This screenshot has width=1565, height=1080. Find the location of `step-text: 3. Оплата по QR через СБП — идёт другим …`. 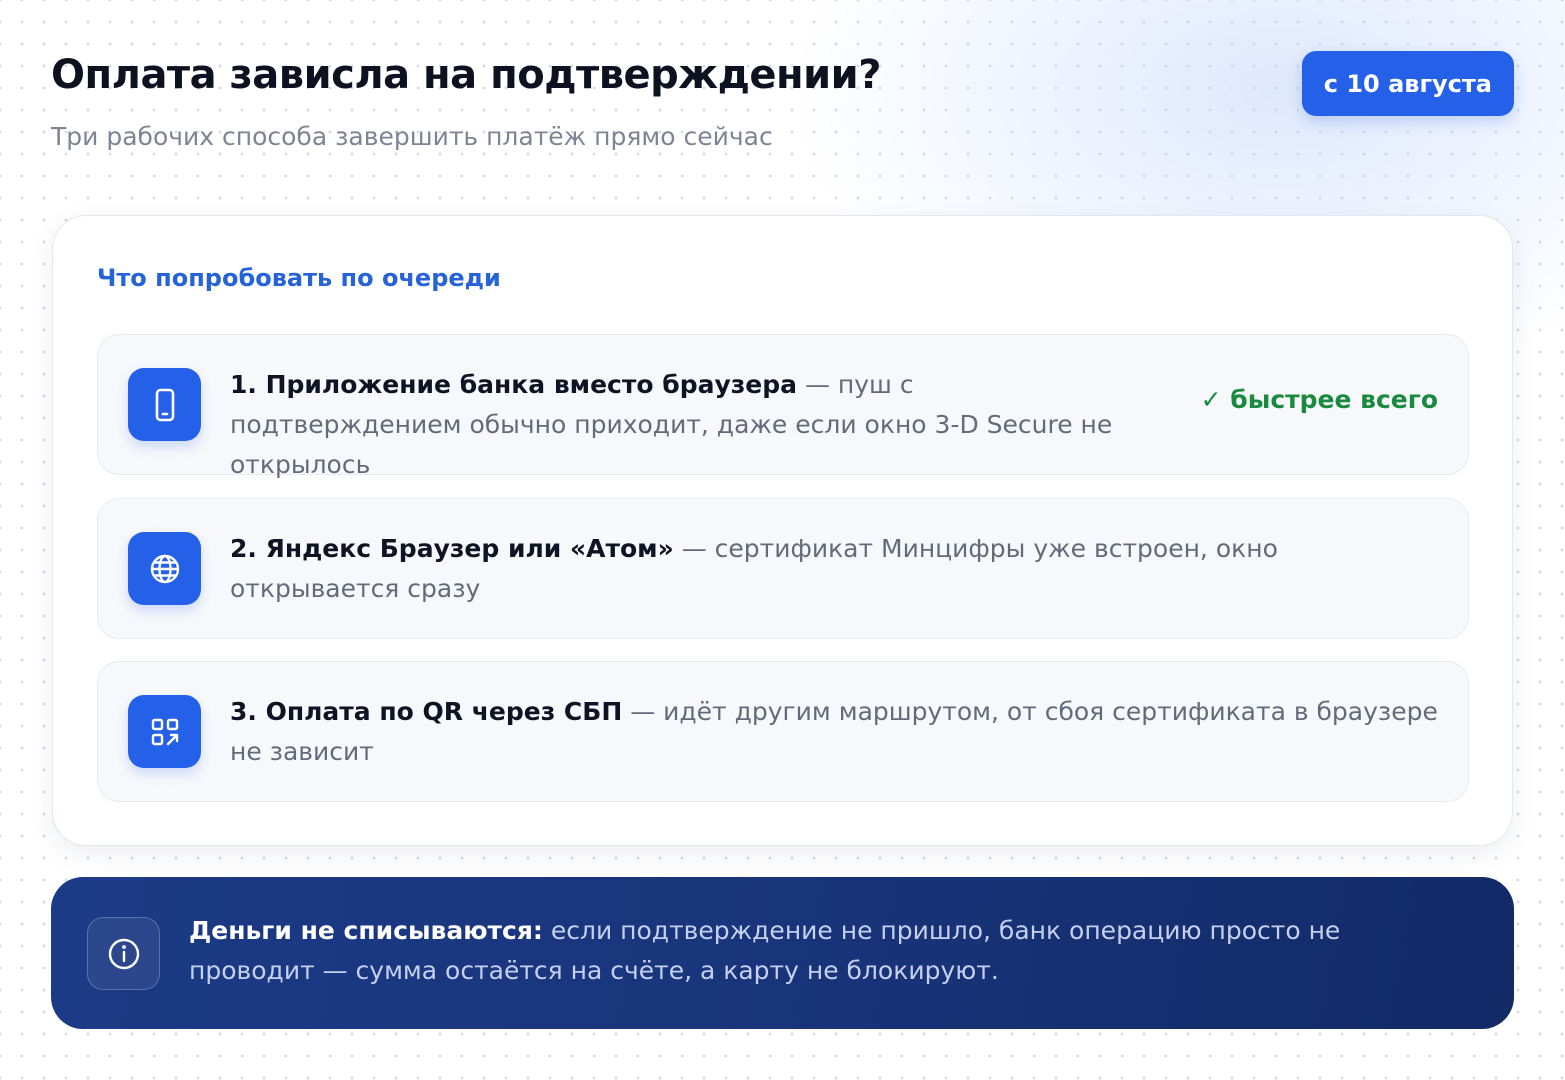

step-text: 3. Оплата по QR через СБП — идёт другим … is located at coordinates (837, 732).